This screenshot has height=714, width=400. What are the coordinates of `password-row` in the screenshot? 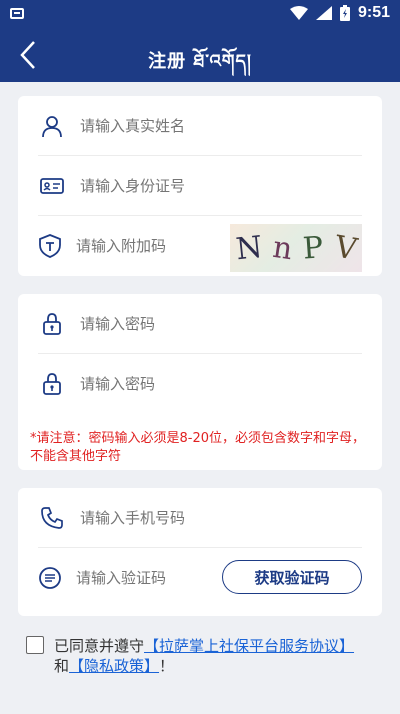 It's located at (200, 324).